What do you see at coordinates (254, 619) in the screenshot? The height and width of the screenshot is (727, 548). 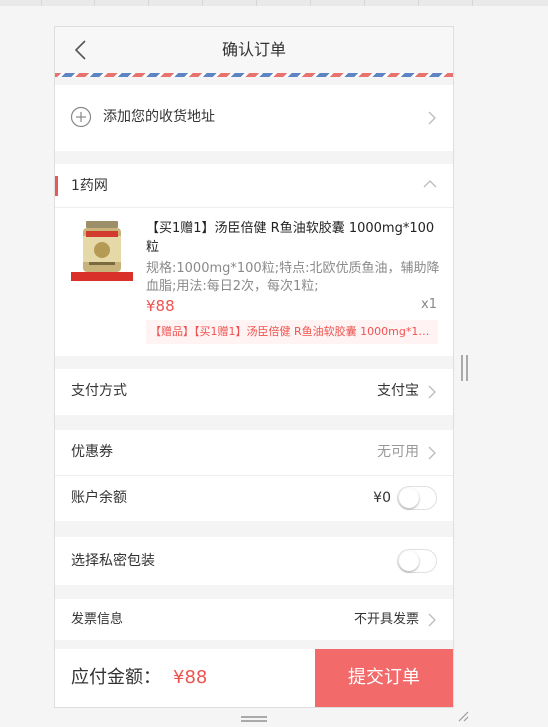 I see `invoice-row: 发票信息 不开具发票` at bounding box center [254, 619].